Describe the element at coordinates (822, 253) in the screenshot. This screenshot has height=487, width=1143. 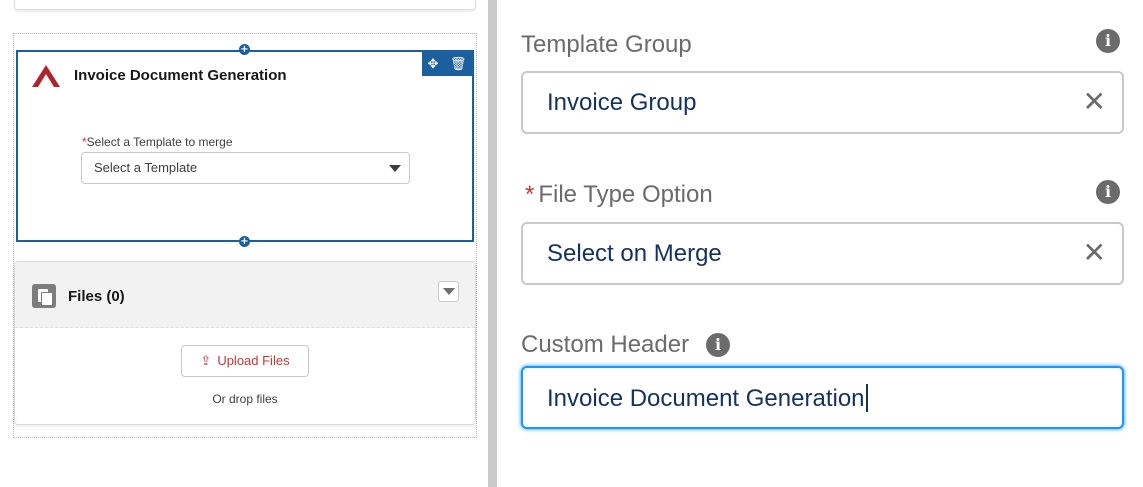
I see `file-type-option-field: Select on Merge ✕` at that location.